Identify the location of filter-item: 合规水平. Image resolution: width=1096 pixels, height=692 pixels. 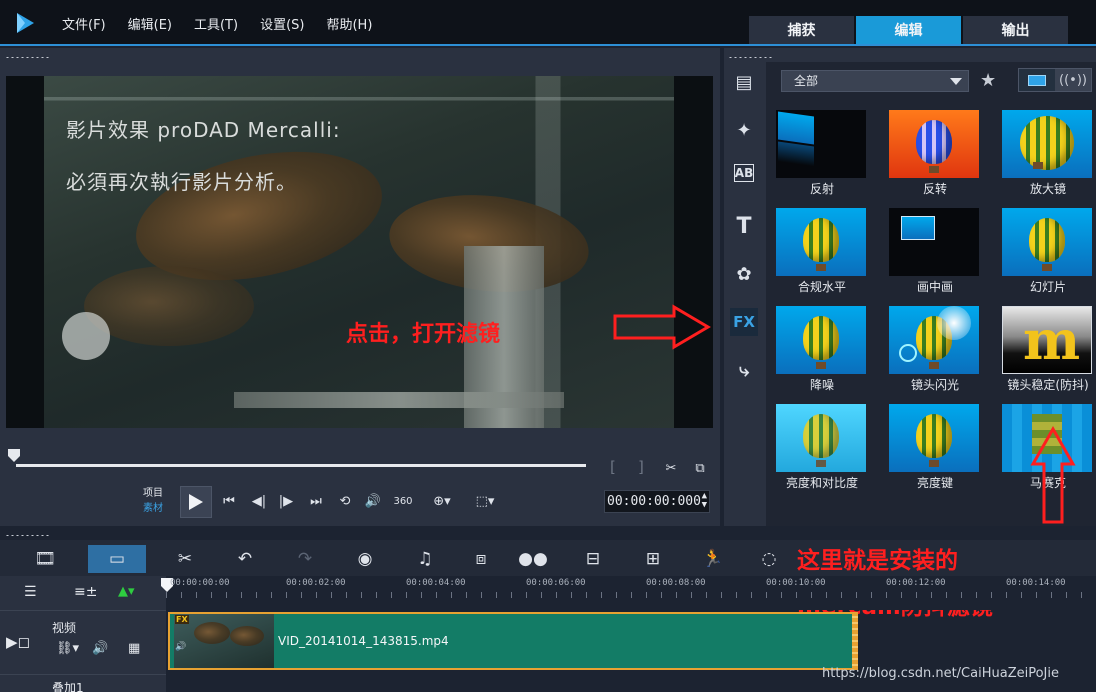
(822, 252).